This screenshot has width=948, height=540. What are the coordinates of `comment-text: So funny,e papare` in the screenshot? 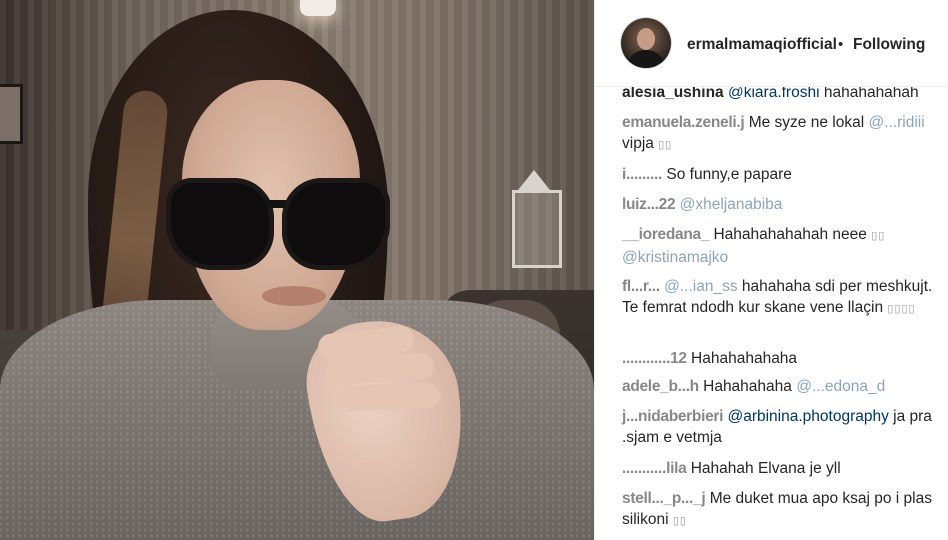 It's located at (729, 174).